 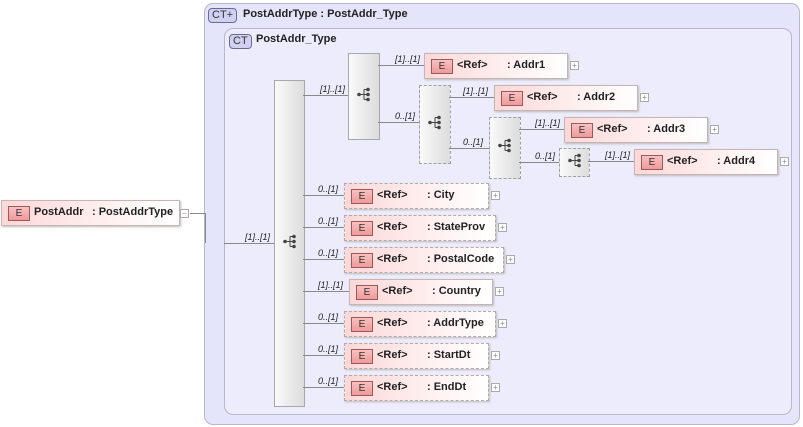 I want to click on element-box: E <Ref>: City, so click(x=416, y=196).